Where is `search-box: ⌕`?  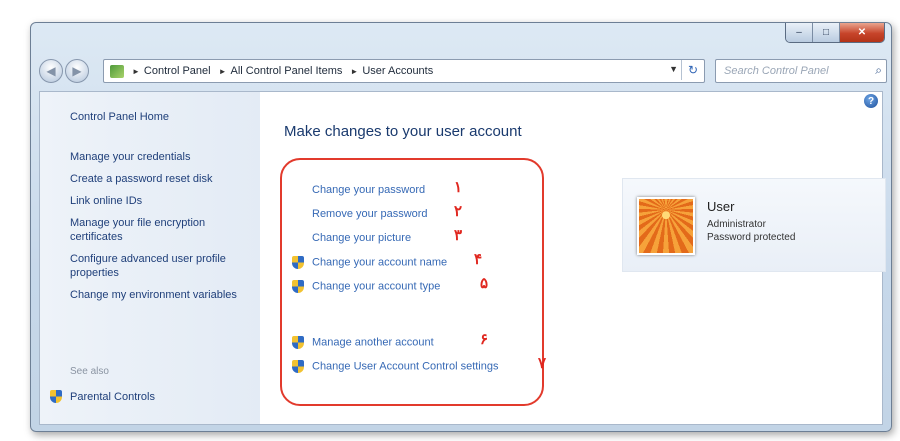 search-box: ⌕ is located at coordinates (801, 71).